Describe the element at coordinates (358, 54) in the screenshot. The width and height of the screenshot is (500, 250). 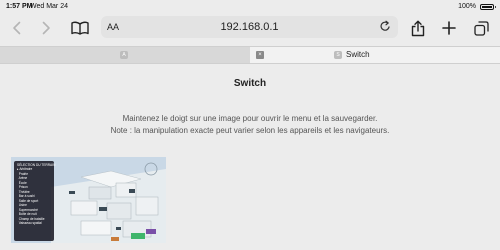
I see `tab-label: Switch` at that location.